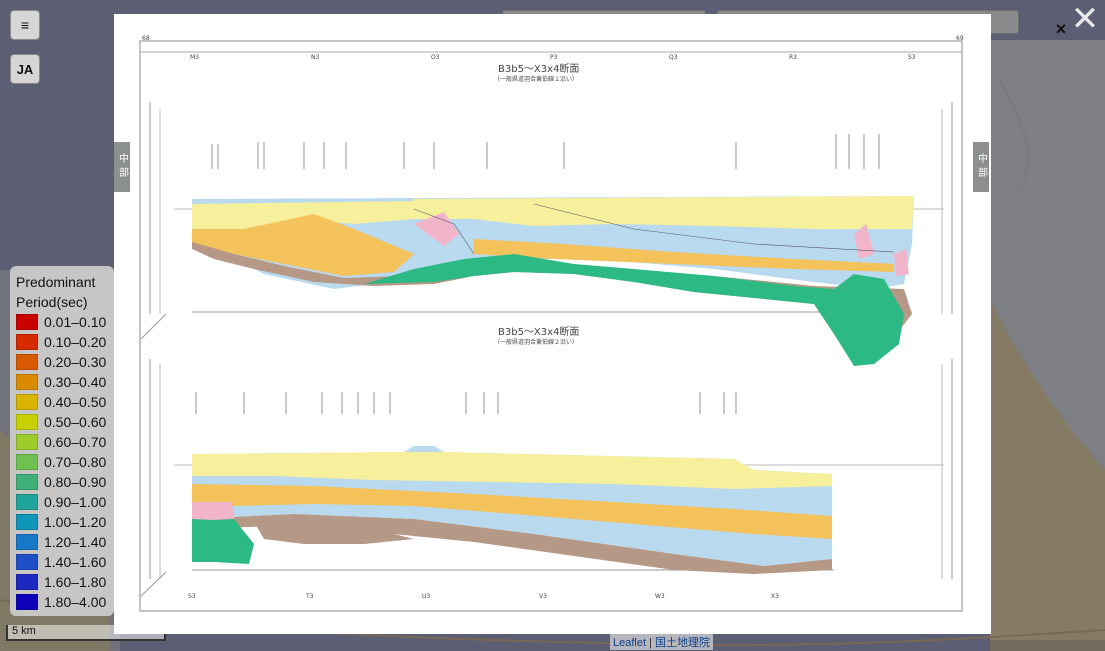 This screenshot has width=1105, height=651. I want to click on legend-item: 0.80–0.90, so click(65, 482).